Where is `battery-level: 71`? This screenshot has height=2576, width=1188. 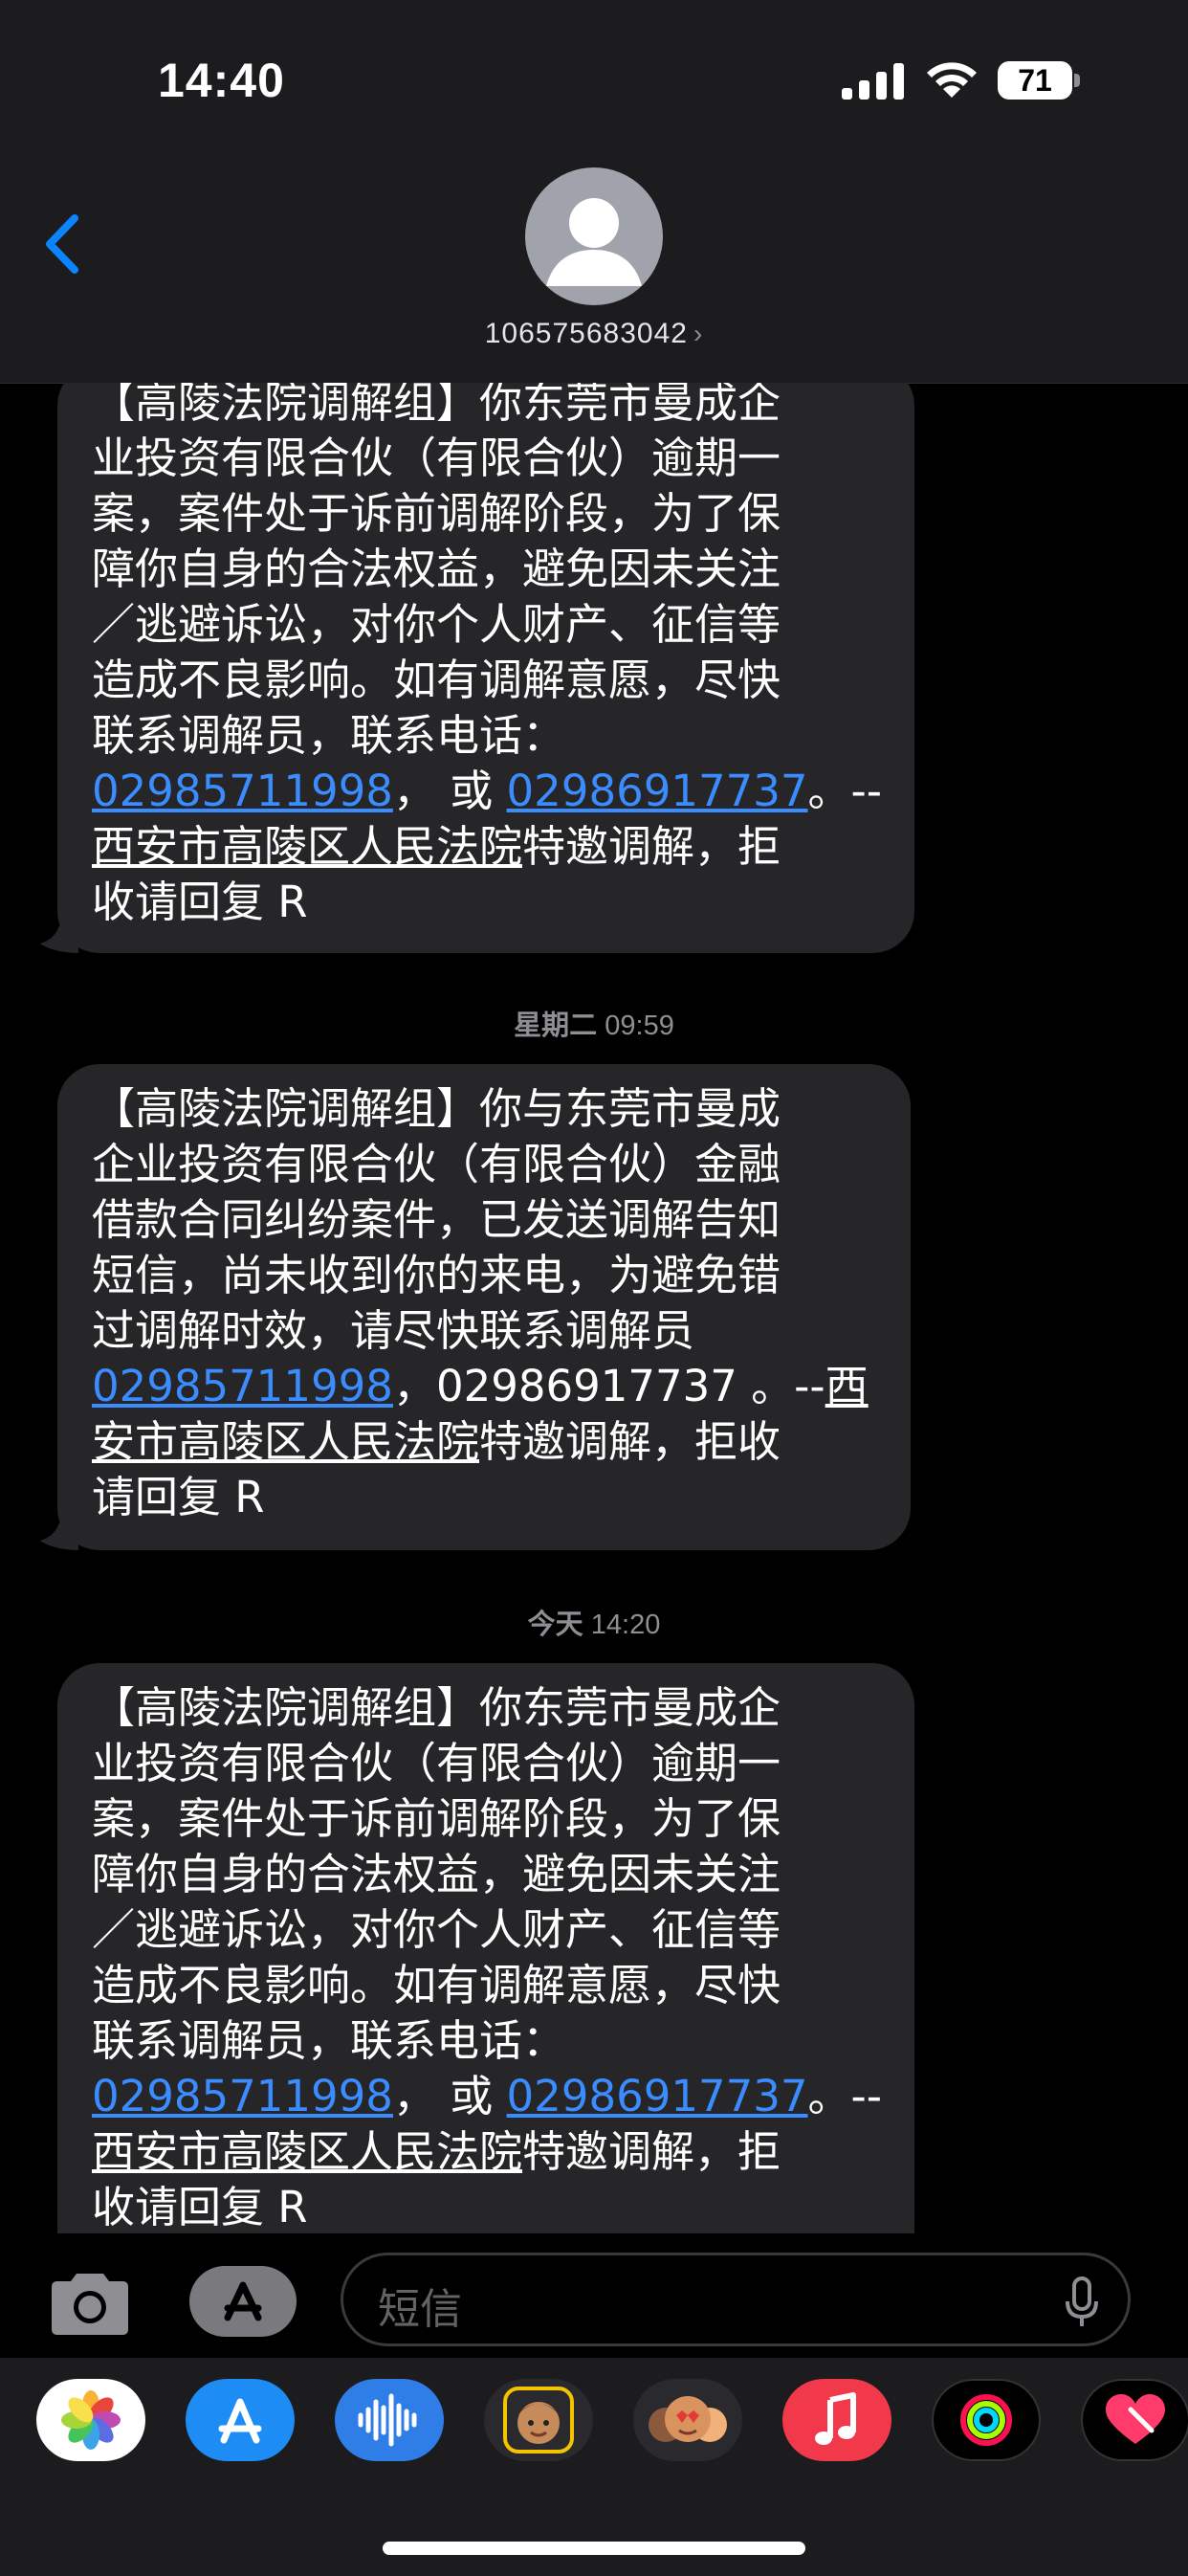
battery-level: 71 is located at coordinates (1035, 80).